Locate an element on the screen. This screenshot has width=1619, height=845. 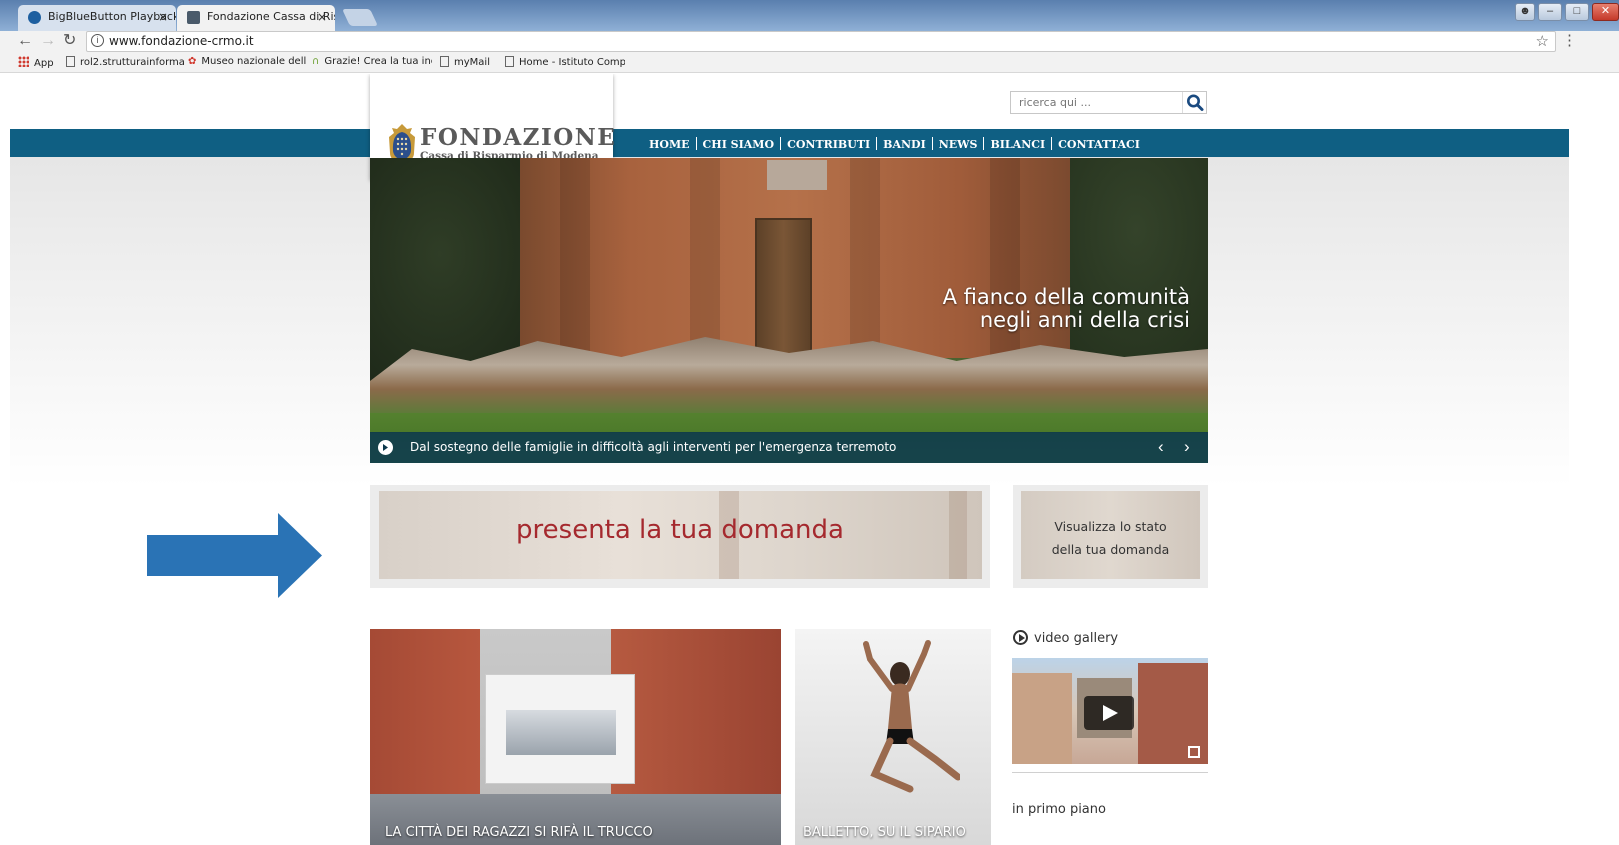
present-application-text: presenta la tua domanda is located at coordinates (680, 530).